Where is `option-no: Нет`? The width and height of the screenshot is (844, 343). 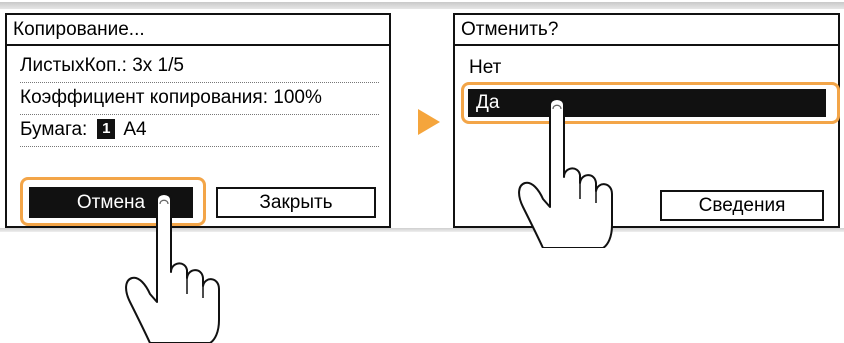
option-no: Нет is located at coordinates (647, 68).